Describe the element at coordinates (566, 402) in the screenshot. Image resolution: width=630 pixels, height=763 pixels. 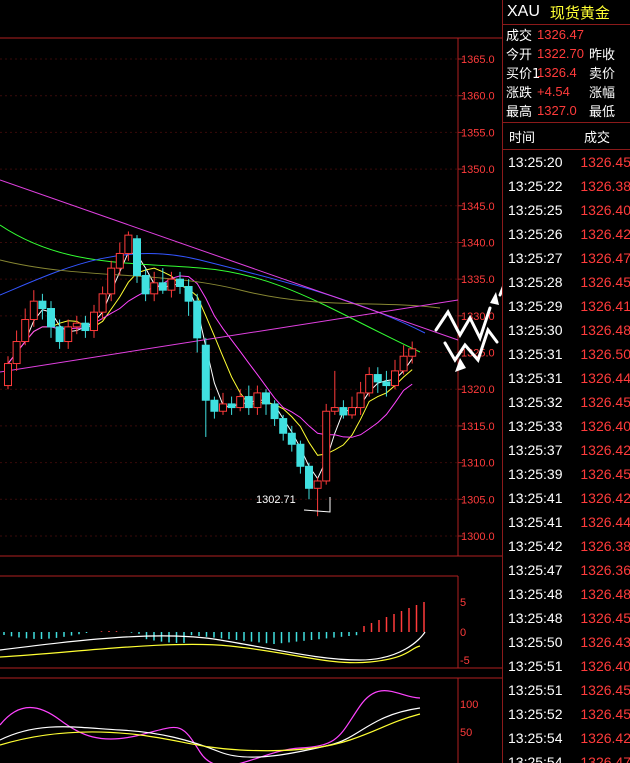
I see `tick-row: 13:25:32 1326.45` at that location.